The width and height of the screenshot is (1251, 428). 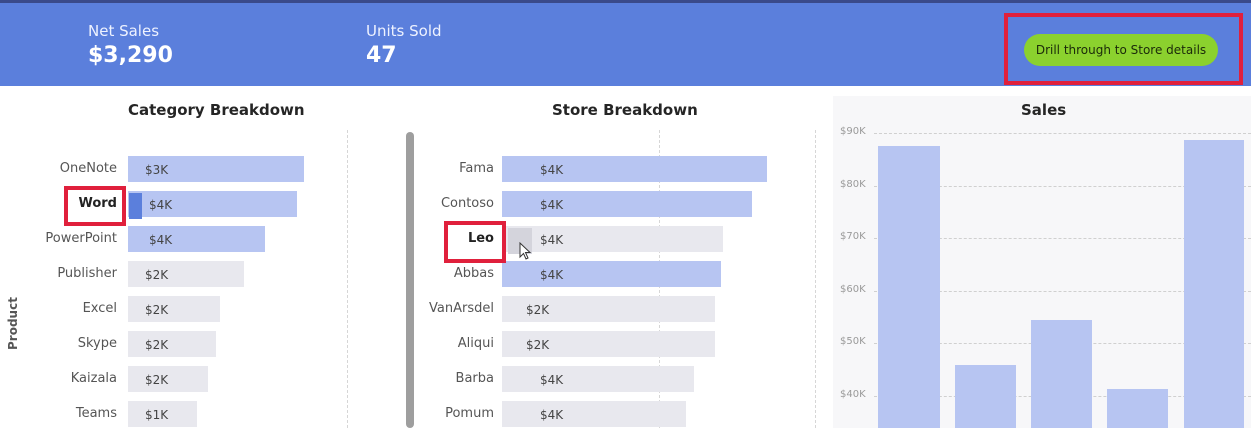 I want to click on store-label: Pomum, so click(x=447, y=413).